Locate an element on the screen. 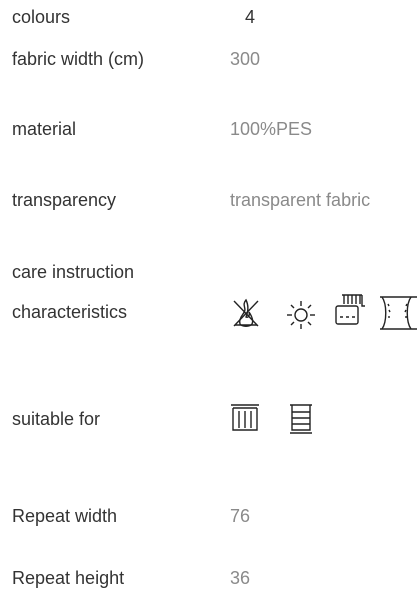 This screenshot has width=419, height=598. curtain-washable-icon is located at coordinates (350, 311).